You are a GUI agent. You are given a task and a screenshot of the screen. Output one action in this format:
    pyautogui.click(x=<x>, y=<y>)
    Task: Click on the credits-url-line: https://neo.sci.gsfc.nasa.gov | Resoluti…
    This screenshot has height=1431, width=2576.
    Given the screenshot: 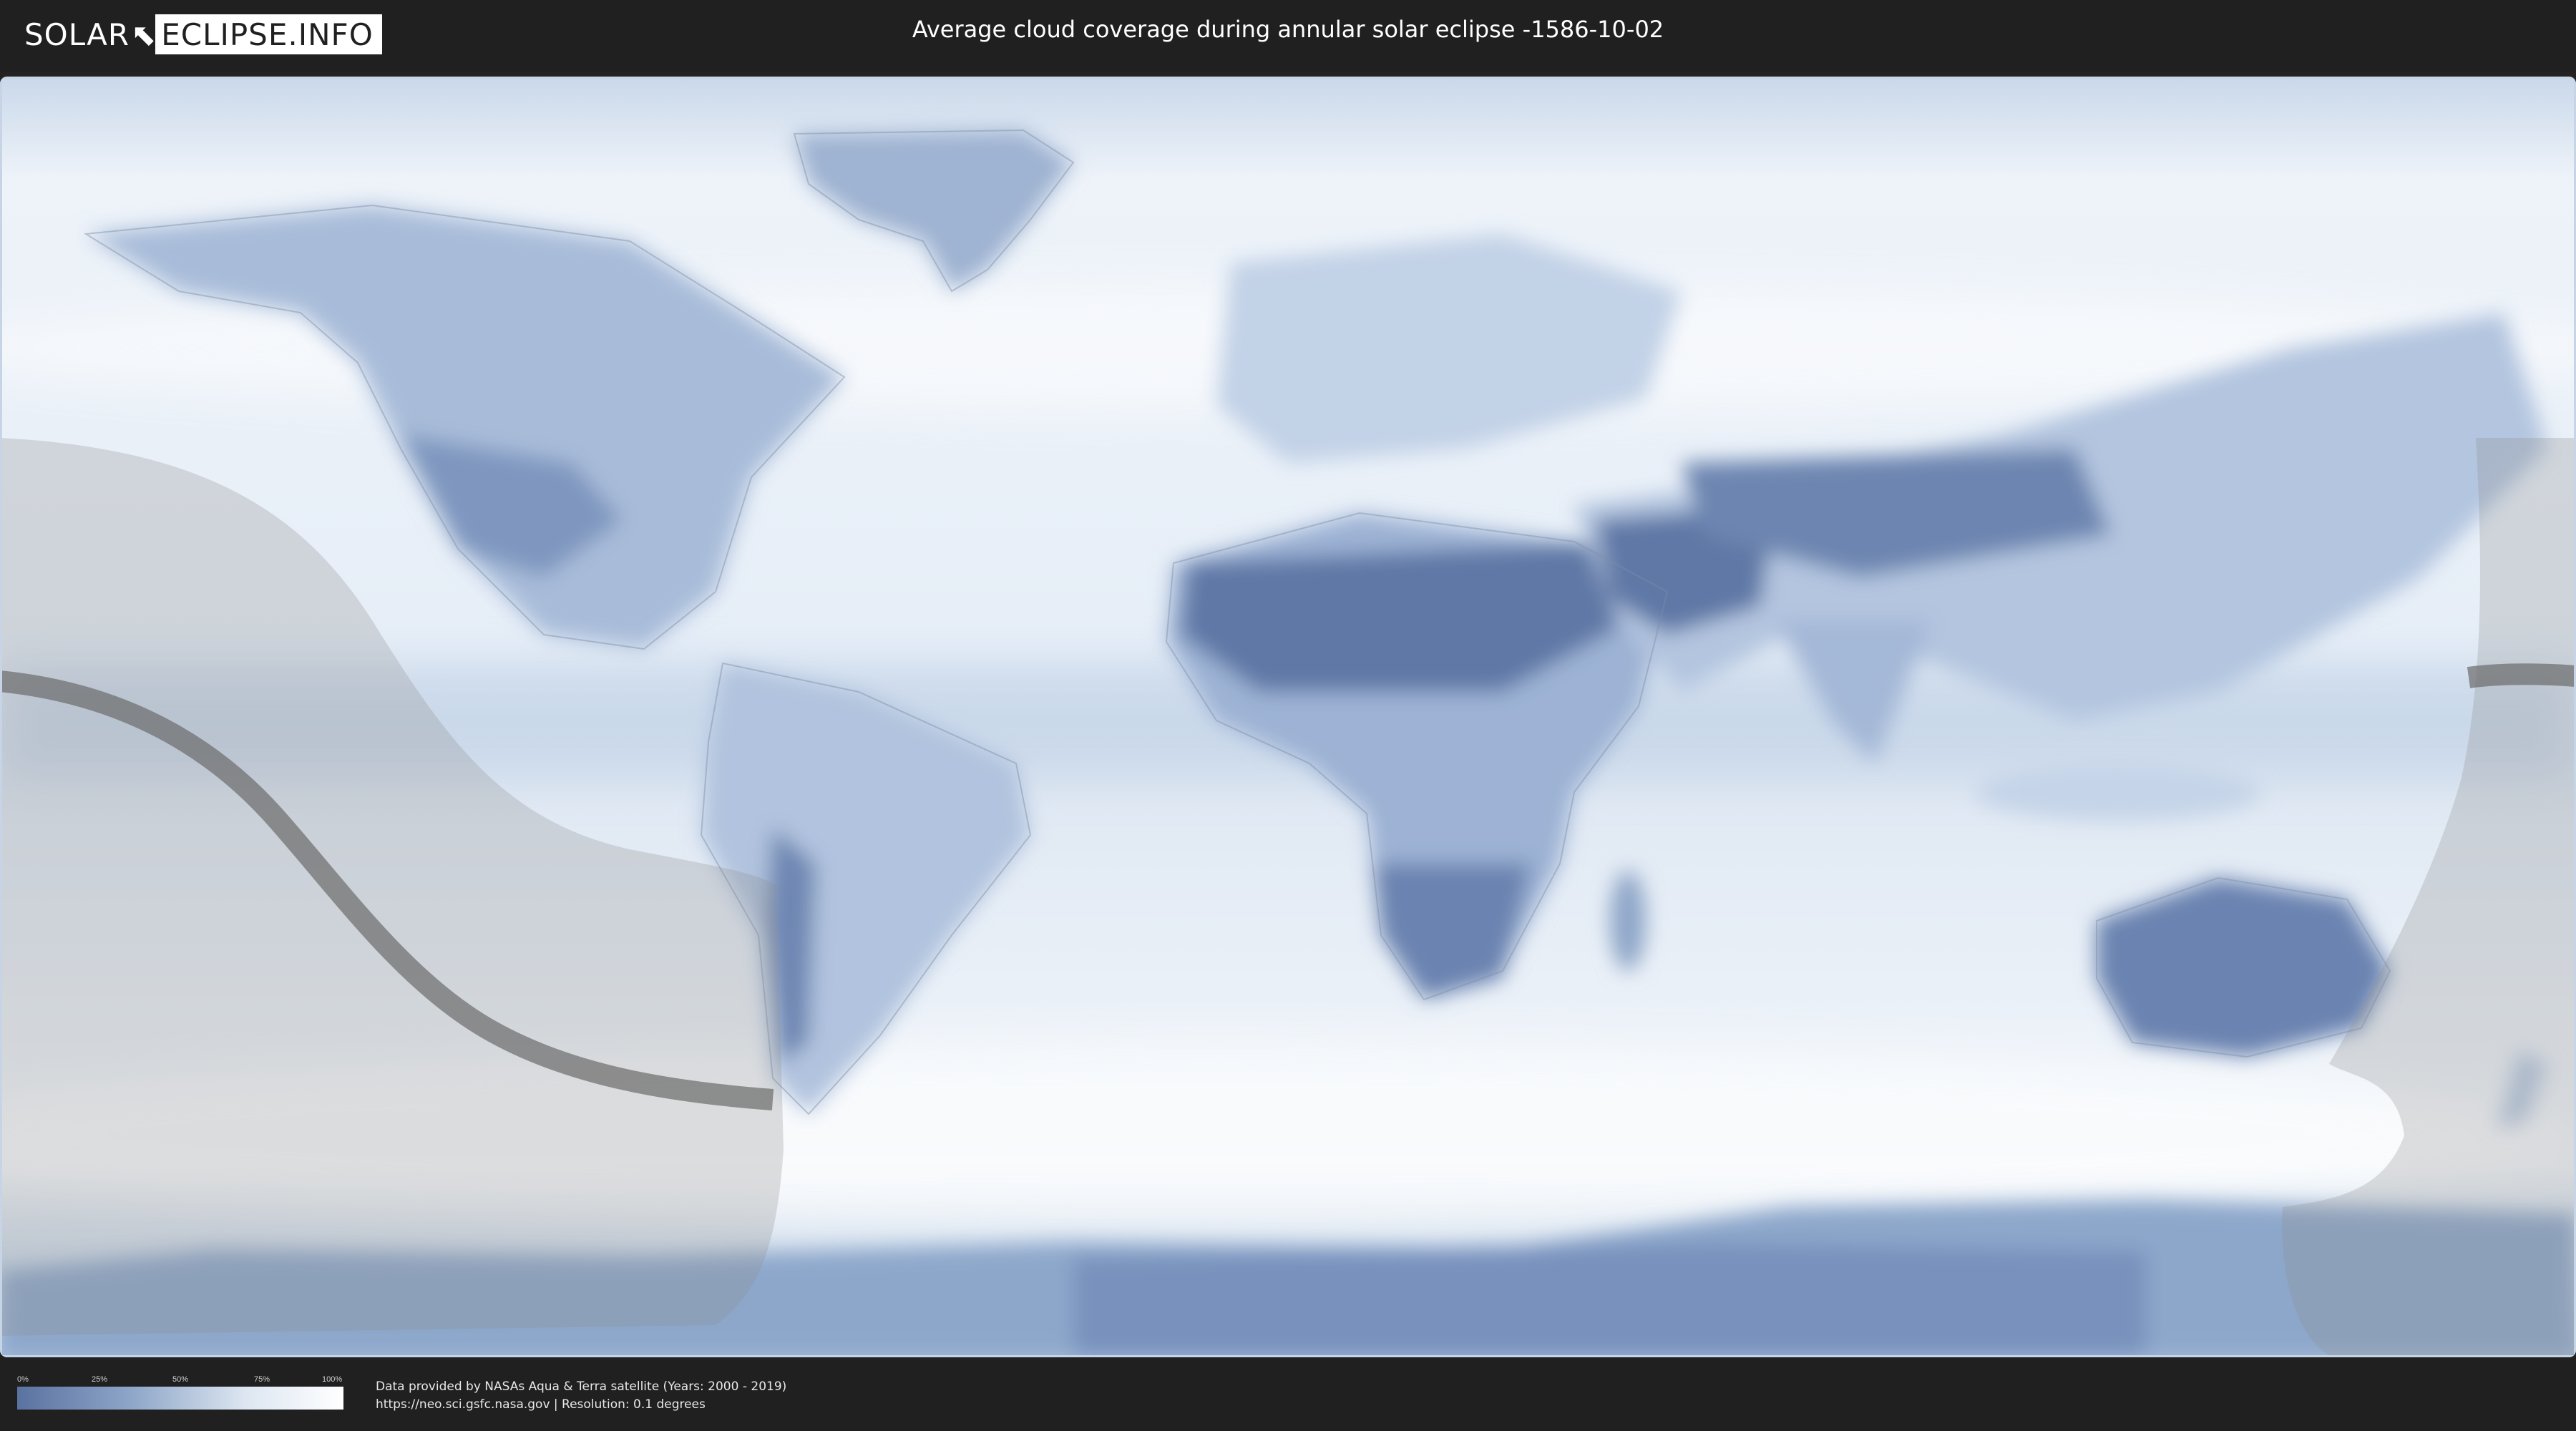 What is the action you would take?
    pyautogui.click(x=581, y=1405)
    